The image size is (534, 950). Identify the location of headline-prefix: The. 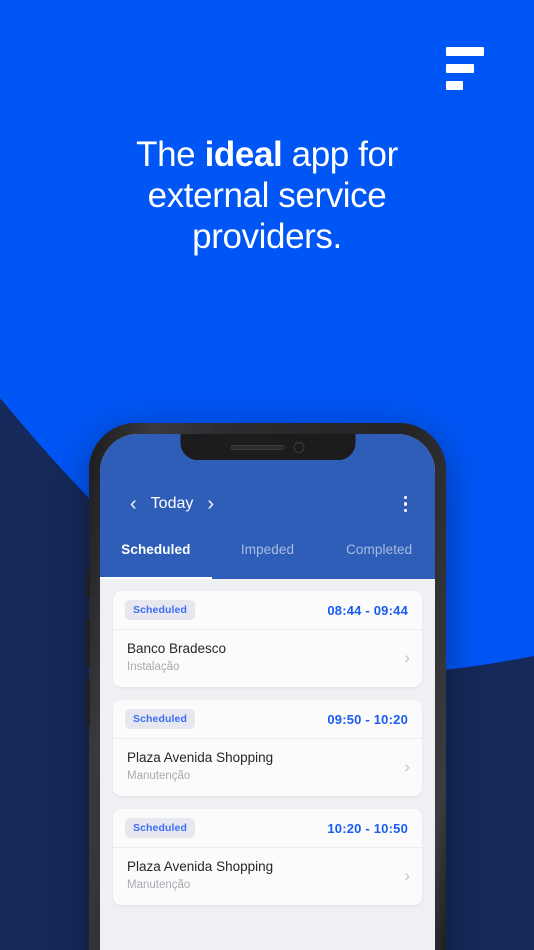
(170, 154).